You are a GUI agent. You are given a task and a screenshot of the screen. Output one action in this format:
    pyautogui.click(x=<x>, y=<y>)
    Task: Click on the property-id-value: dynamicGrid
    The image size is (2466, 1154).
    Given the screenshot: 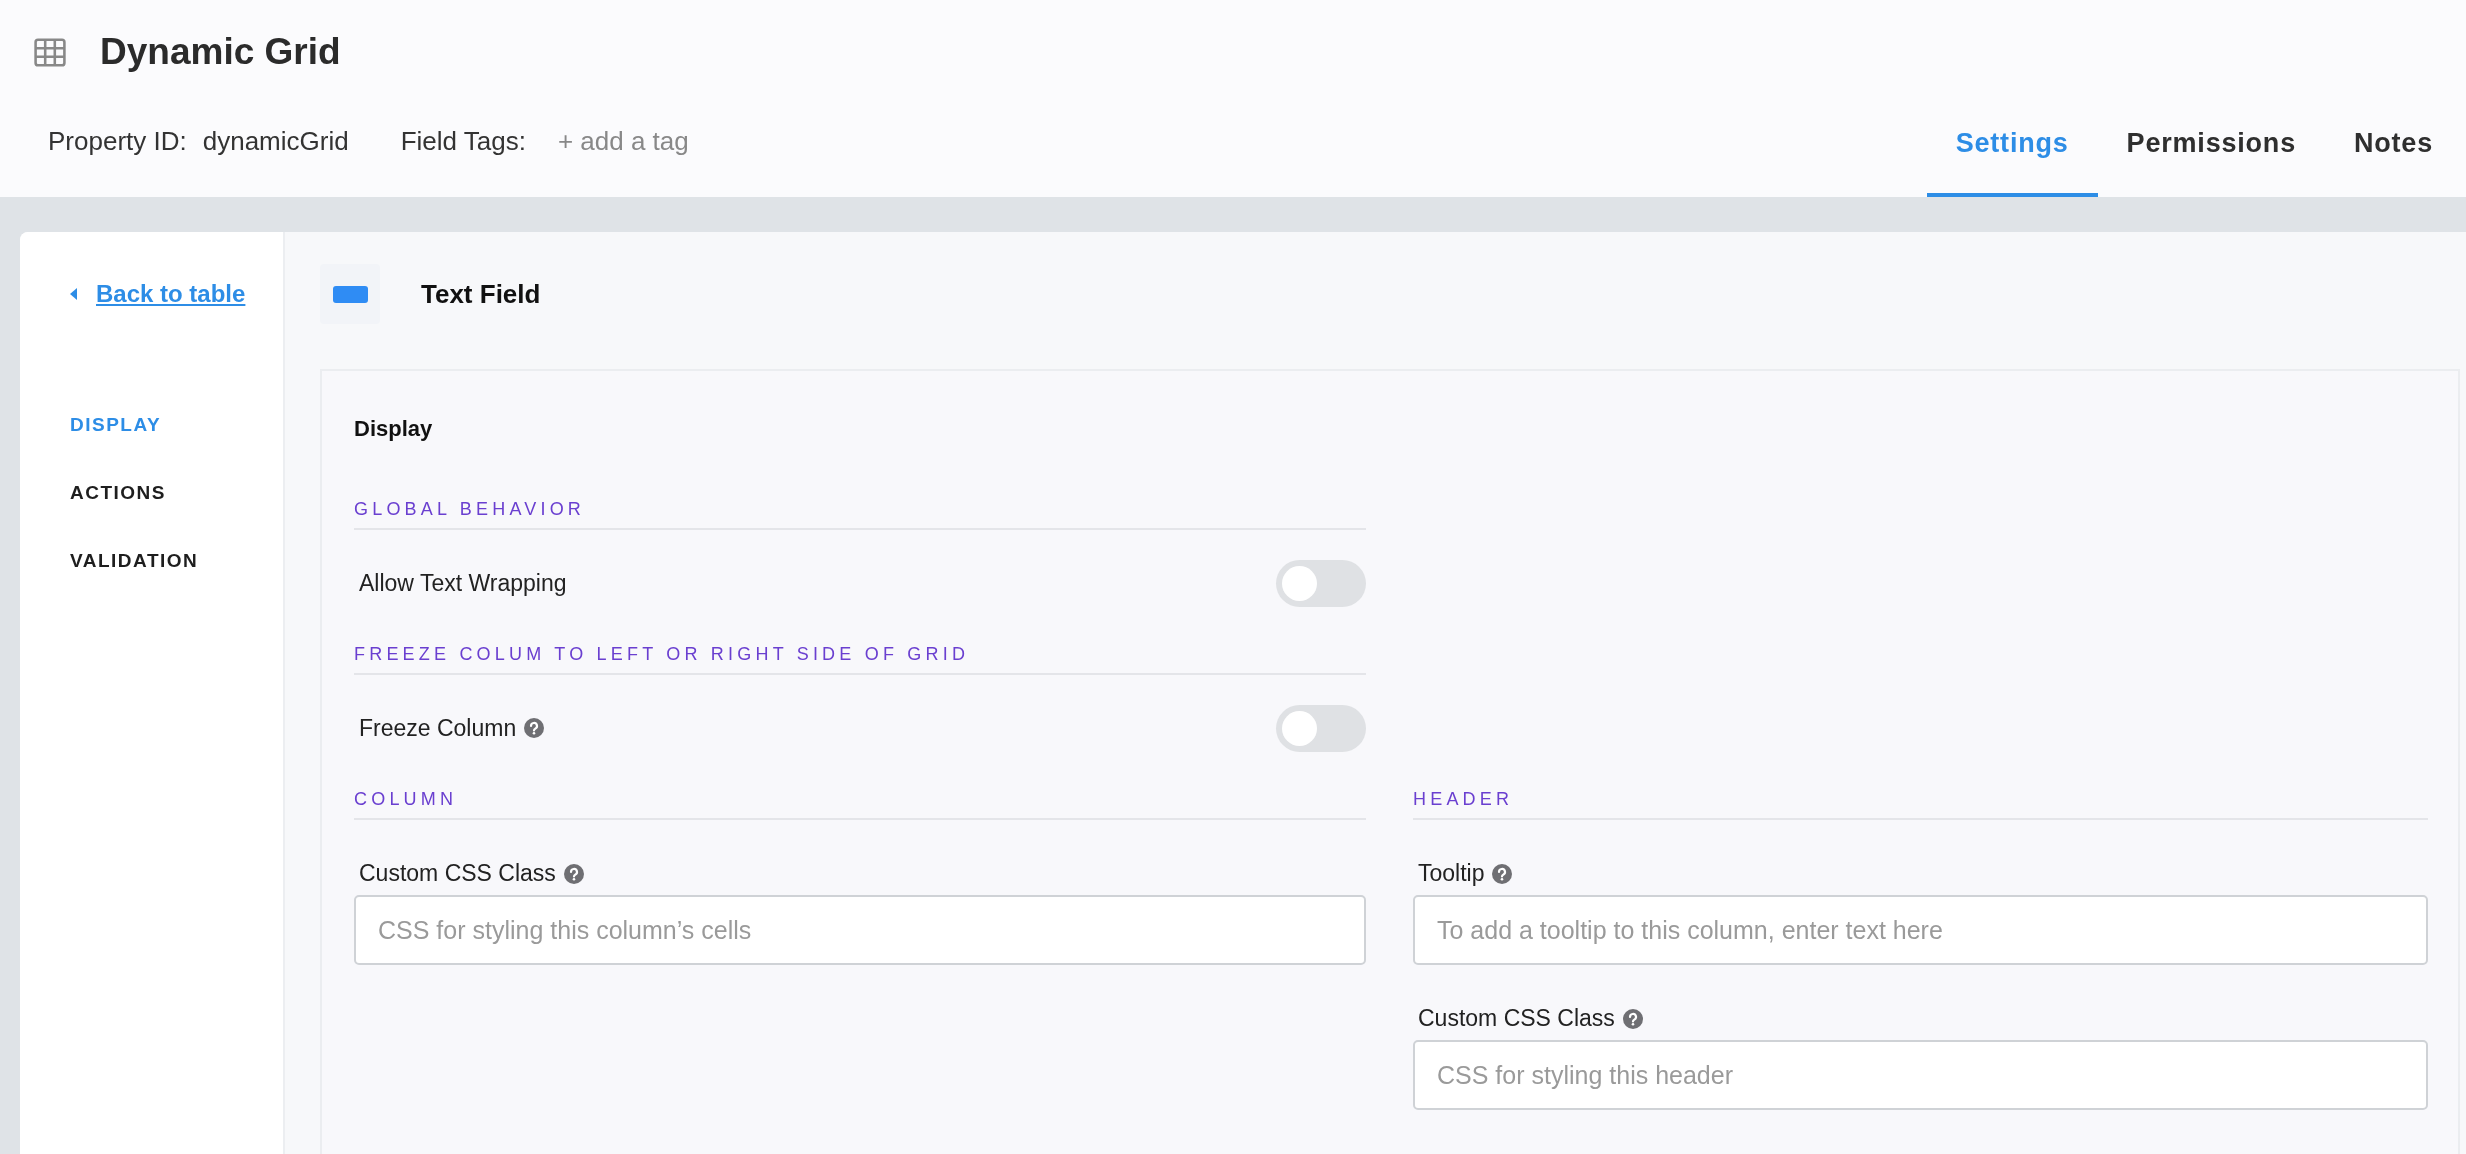 What is the action you would take?
    pyautogui.click(x=275, y=141)
    